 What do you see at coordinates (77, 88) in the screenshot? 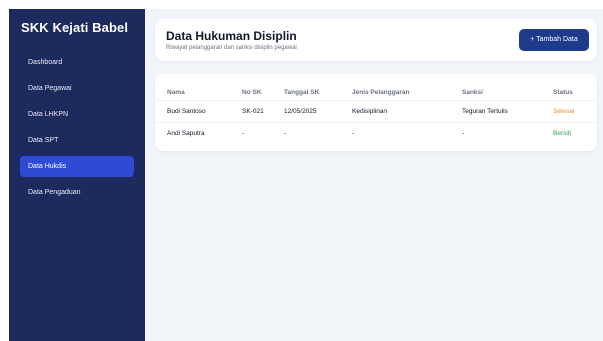
I see `sidebar-item-data-pegawai: Data Pegawai` at bounding box center [77, 88].